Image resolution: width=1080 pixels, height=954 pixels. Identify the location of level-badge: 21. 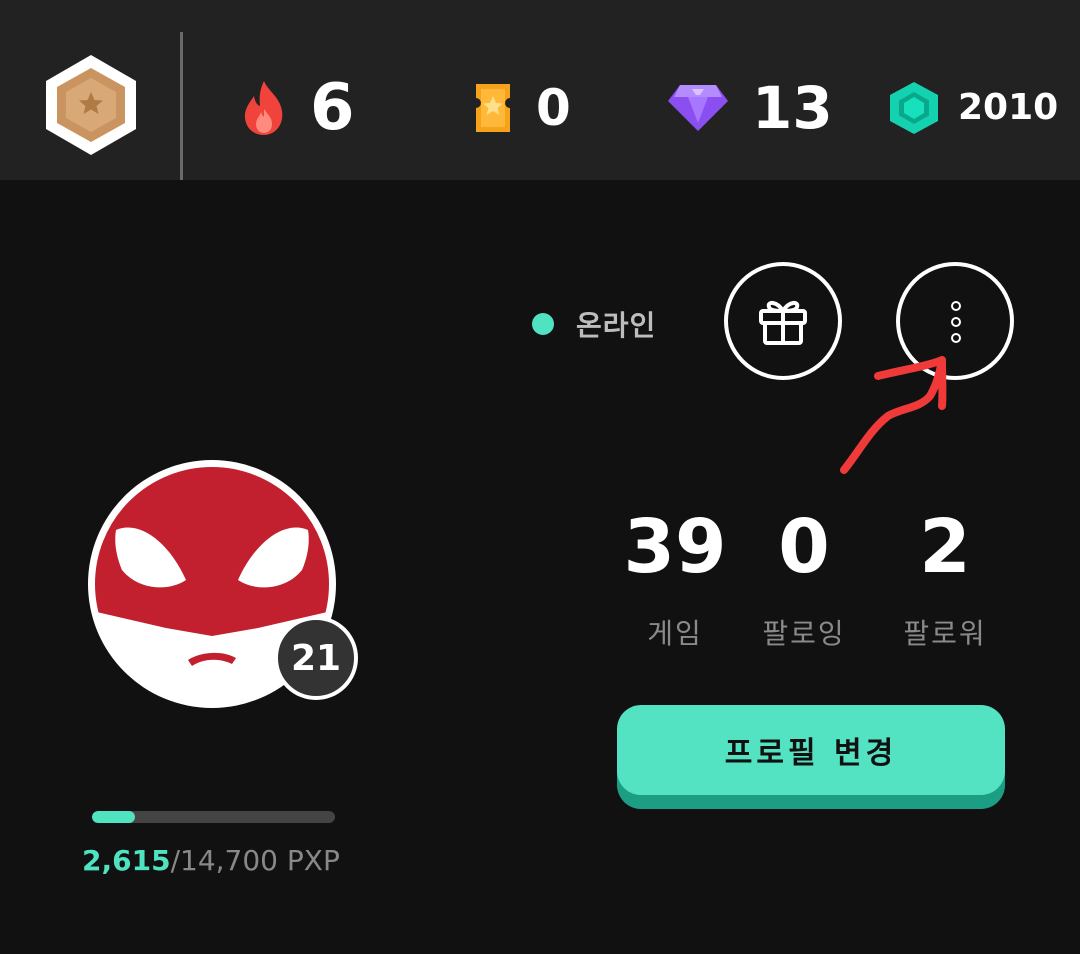
(316, 658).